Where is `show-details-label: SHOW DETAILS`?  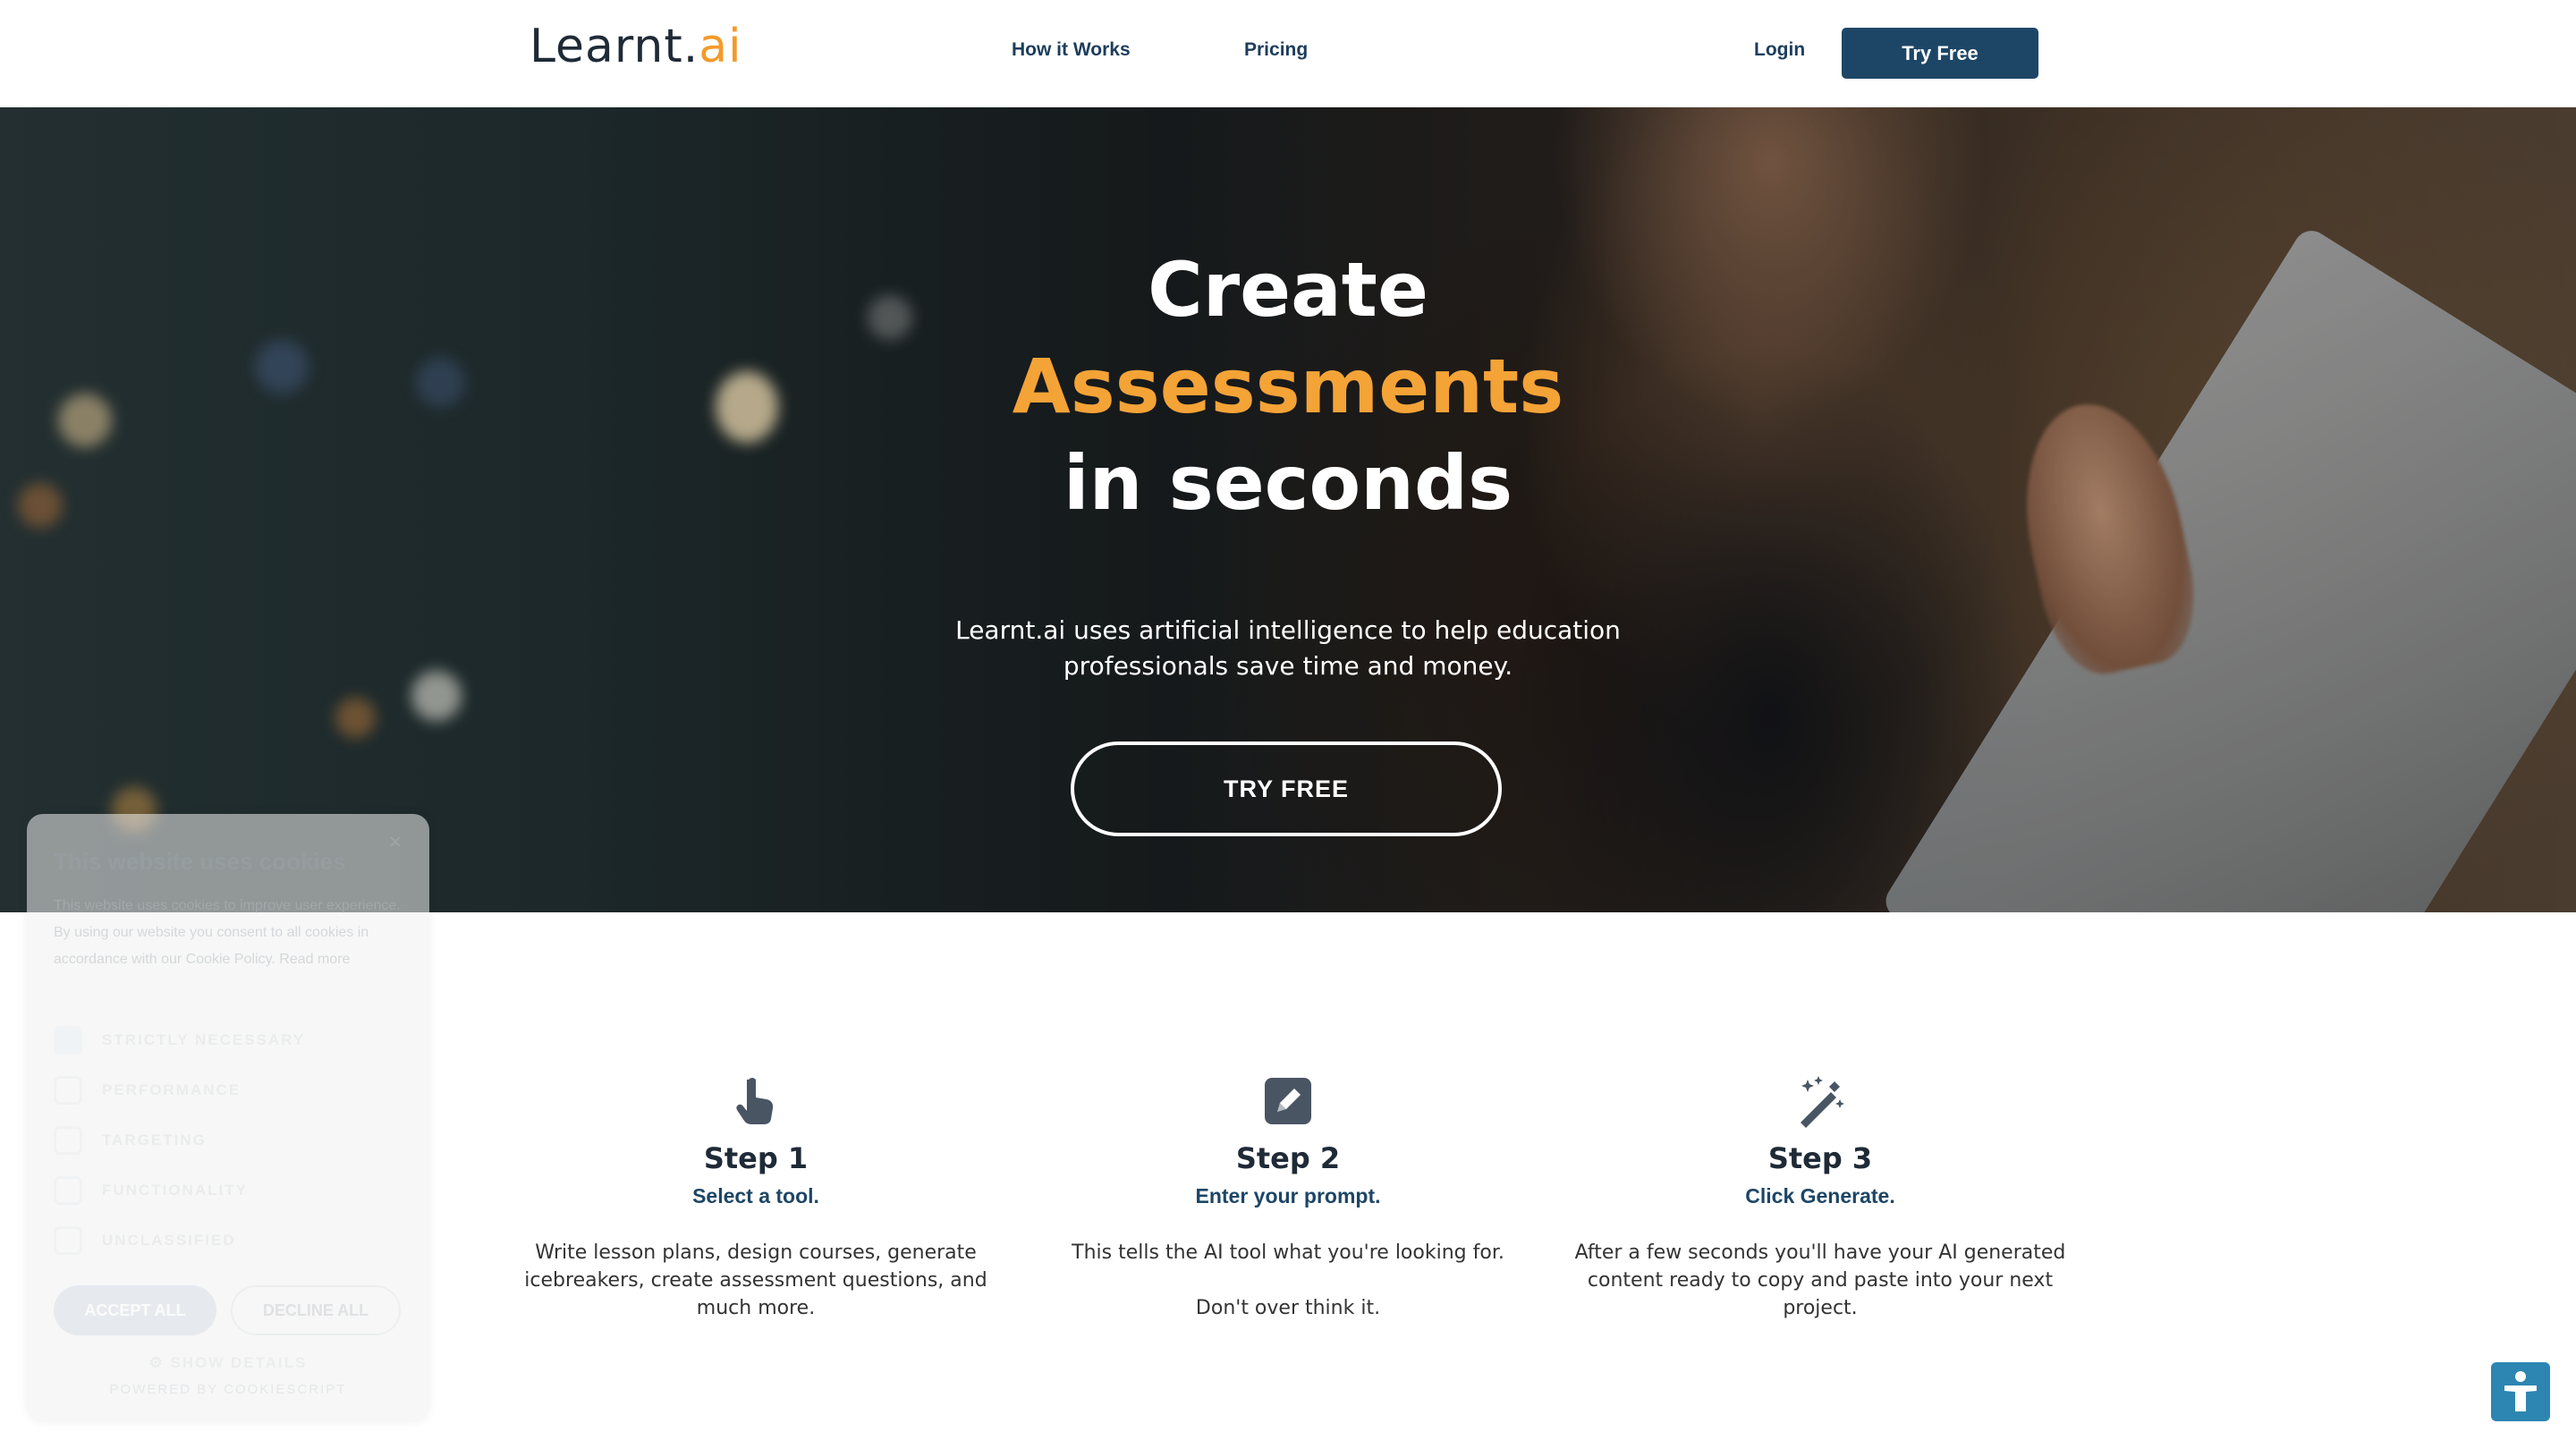
show-details-label: SHOW DETAILS is located at coordinates (239, 1362).